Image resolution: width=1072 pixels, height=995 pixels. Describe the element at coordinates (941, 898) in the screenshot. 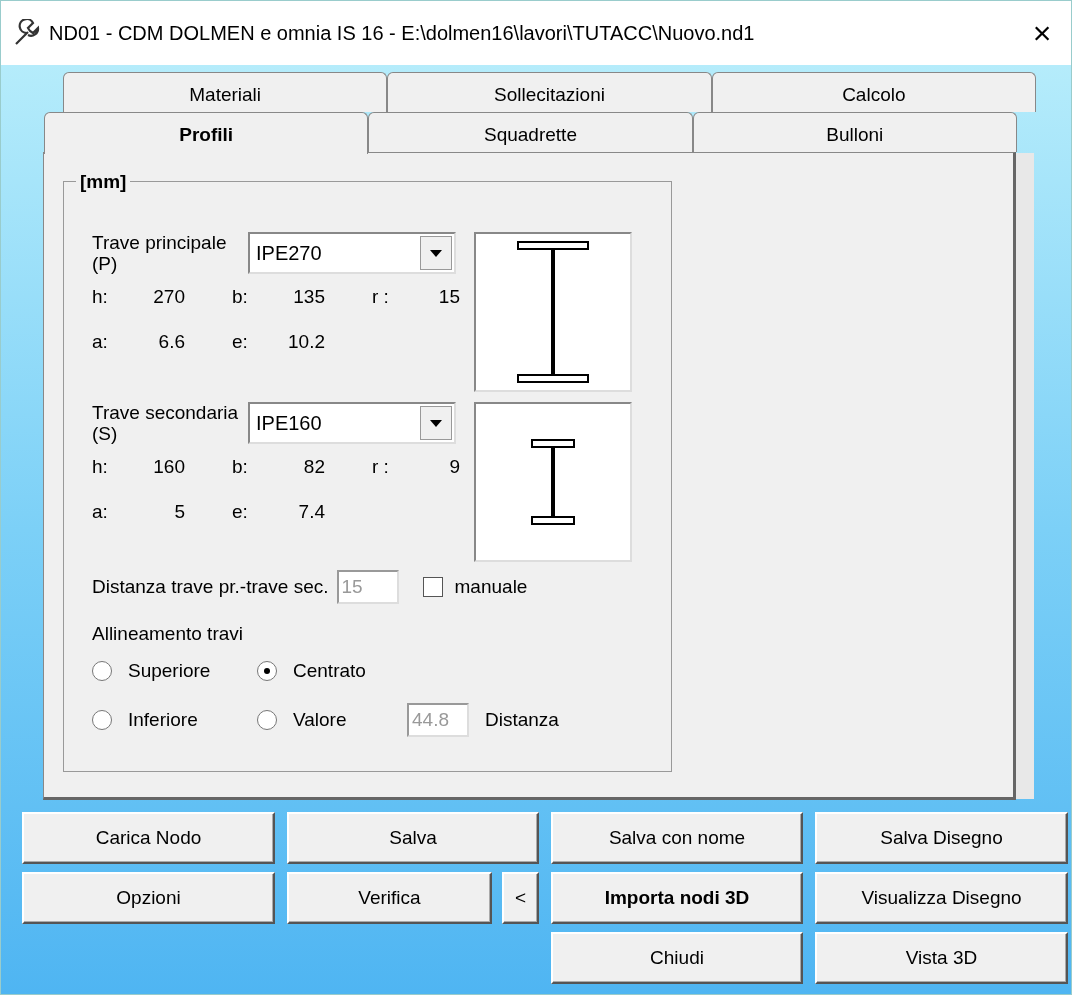

I see `action-button: Visualizza Disegno` at that location.